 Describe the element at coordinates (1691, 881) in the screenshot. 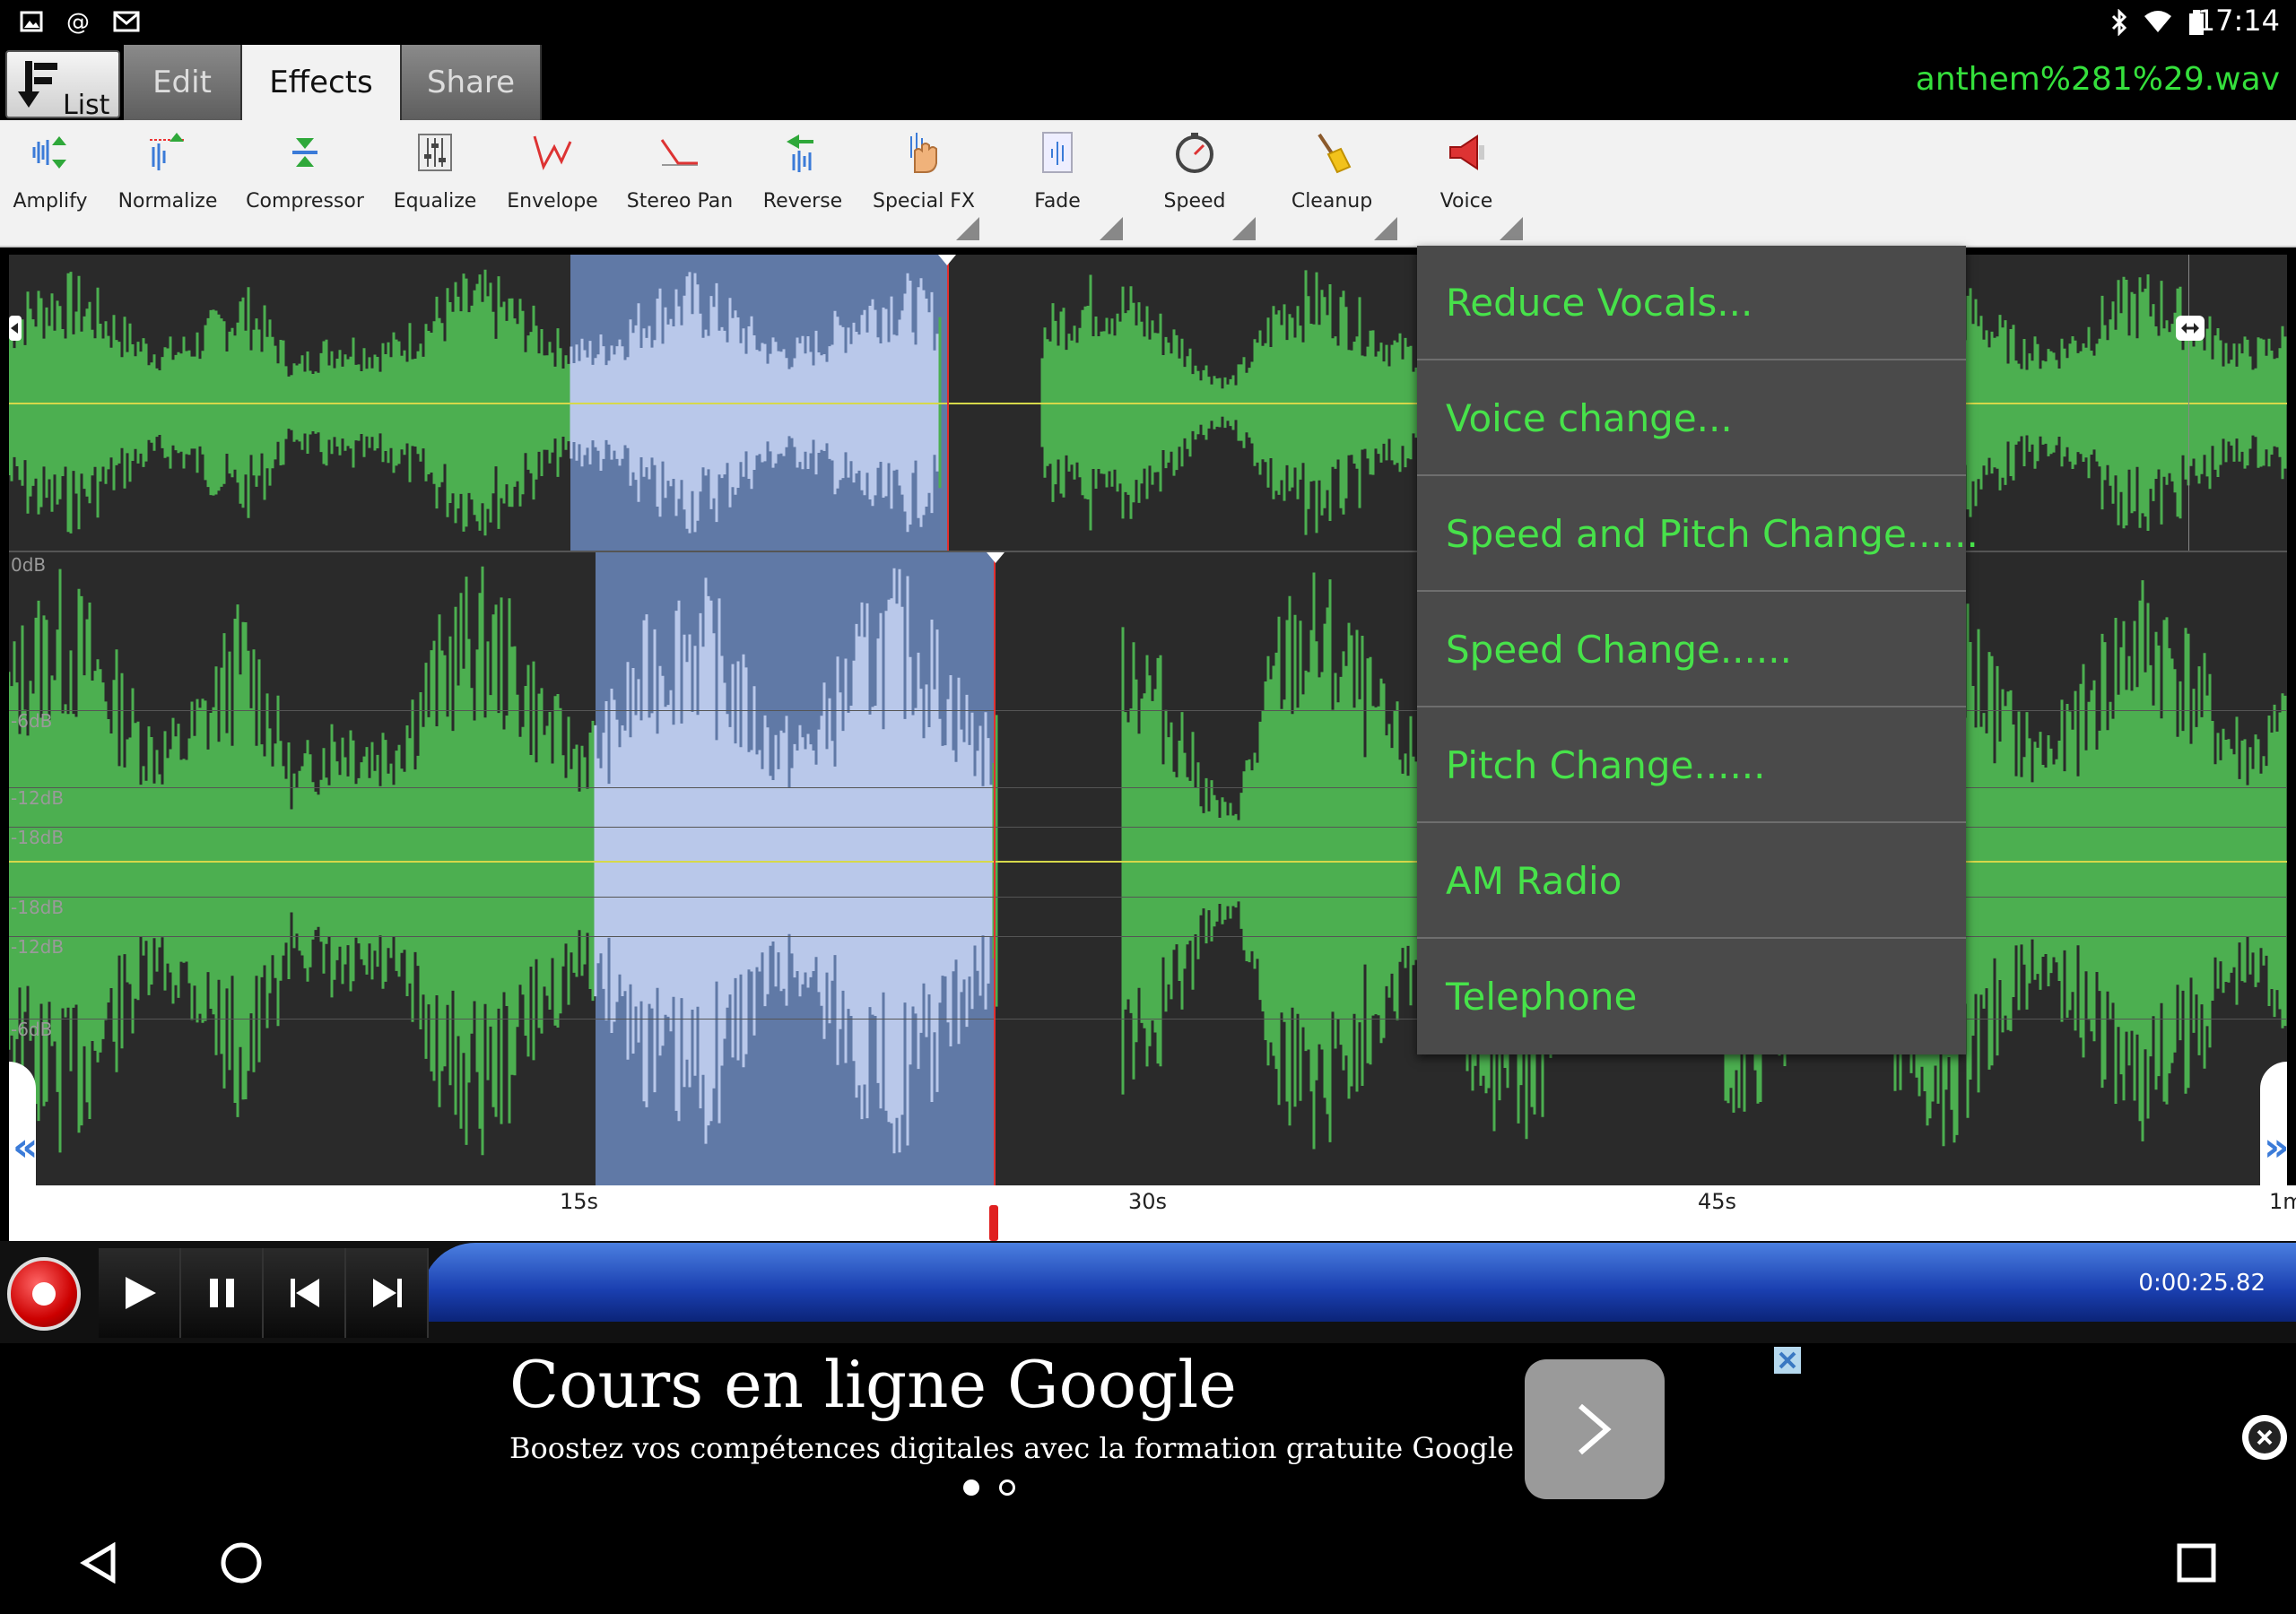

I see `menu-item-am-radio: AM Radio` at that location.